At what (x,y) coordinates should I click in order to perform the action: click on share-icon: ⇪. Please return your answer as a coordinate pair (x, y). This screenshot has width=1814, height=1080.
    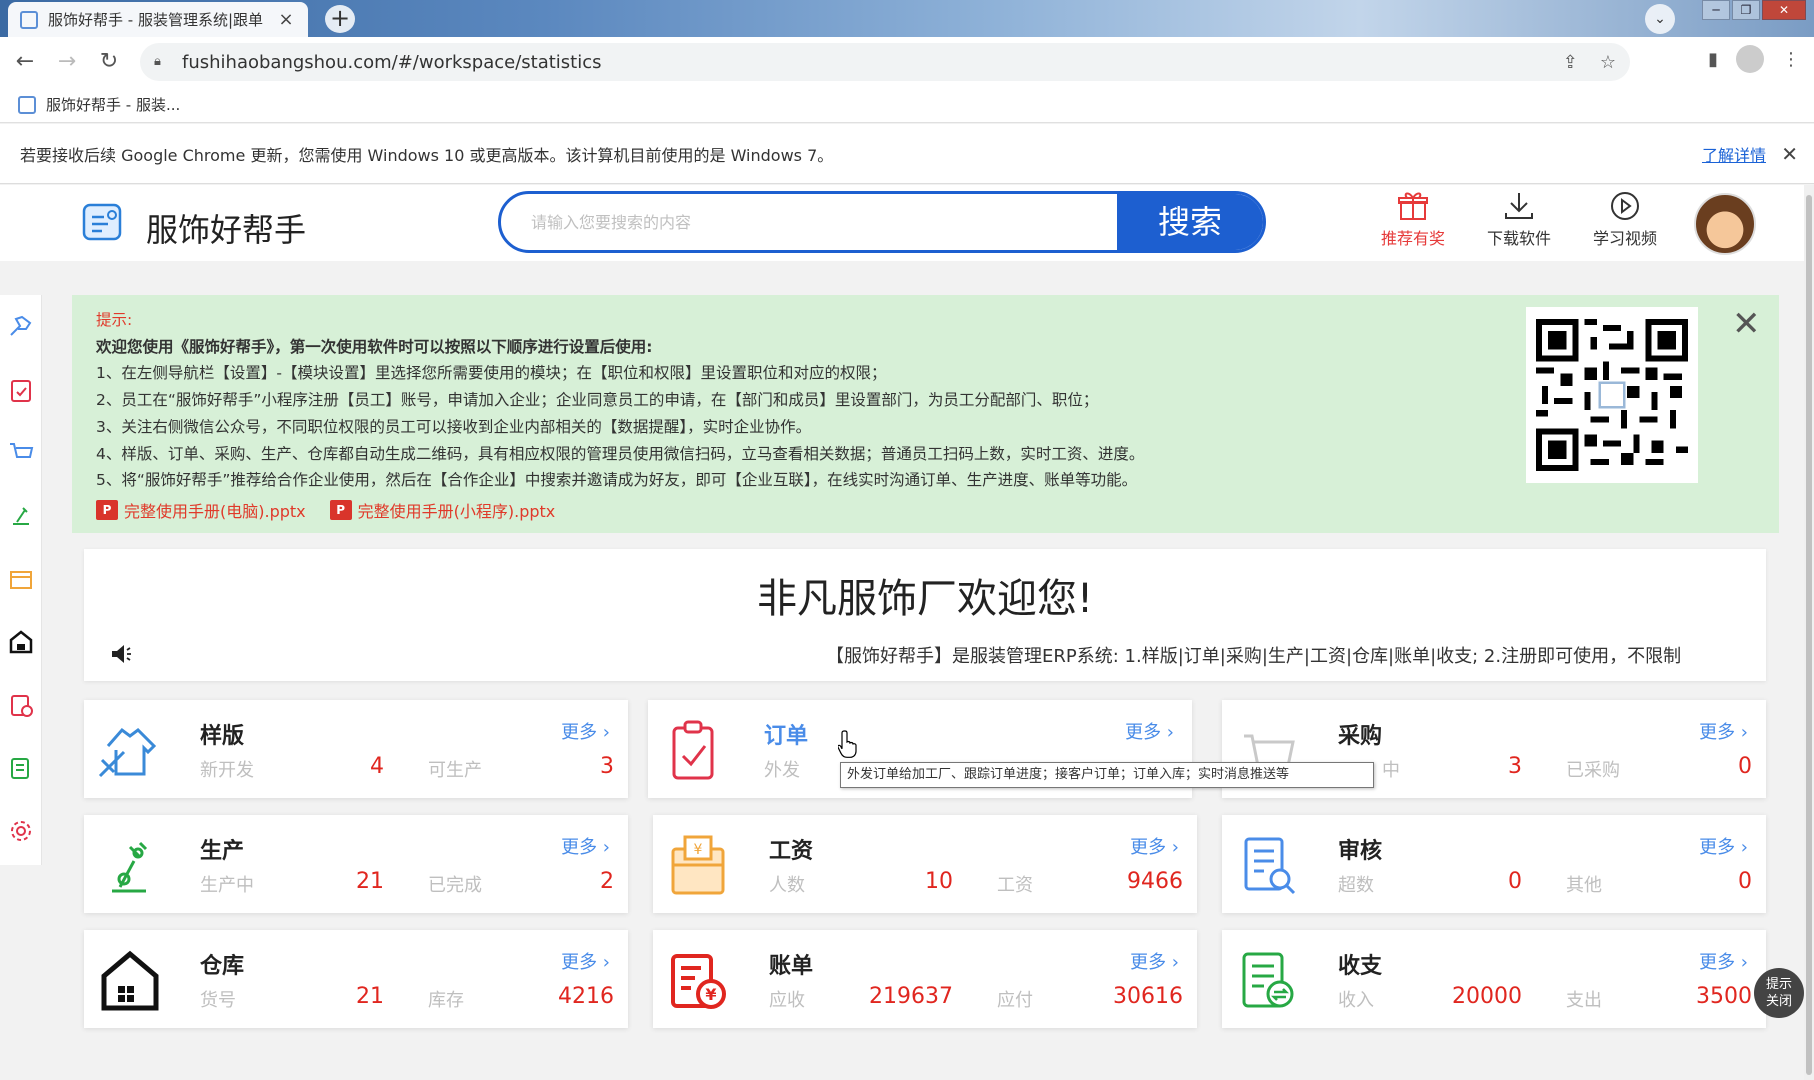
    Looking at the image, I should click on (1570, 62).